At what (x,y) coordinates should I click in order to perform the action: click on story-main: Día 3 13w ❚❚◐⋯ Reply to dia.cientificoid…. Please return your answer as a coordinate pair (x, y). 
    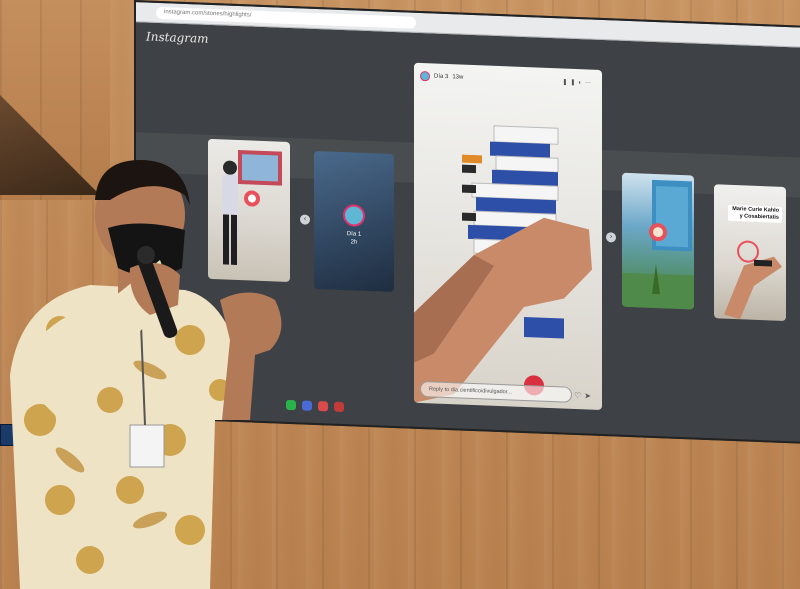
    Looking at the image, I should click on (508, 236).